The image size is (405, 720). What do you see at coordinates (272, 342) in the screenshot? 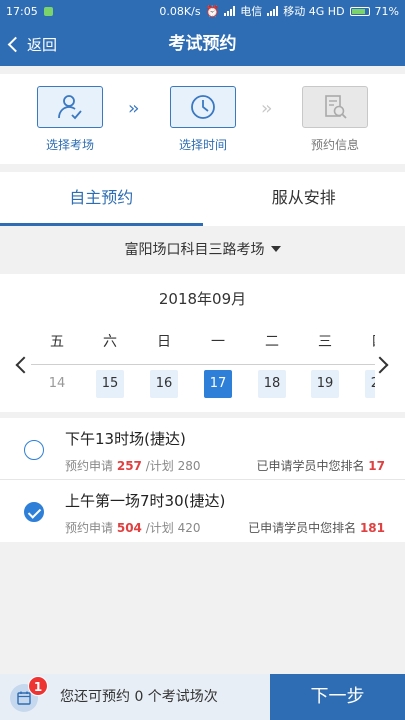
I see `weekday-label: 二` at bounding box center [272, 342].